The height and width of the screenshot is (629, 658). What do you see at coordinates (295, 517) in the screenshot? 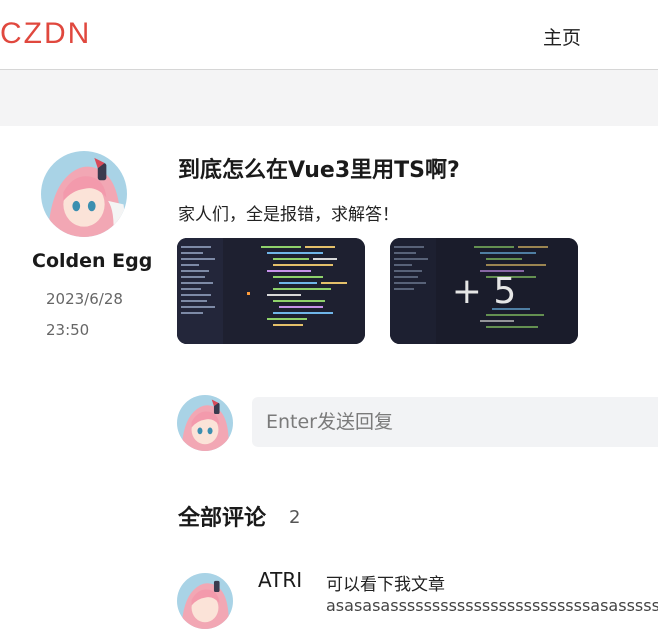
I see `comments-count: 2` at bounding box center [295, 517].